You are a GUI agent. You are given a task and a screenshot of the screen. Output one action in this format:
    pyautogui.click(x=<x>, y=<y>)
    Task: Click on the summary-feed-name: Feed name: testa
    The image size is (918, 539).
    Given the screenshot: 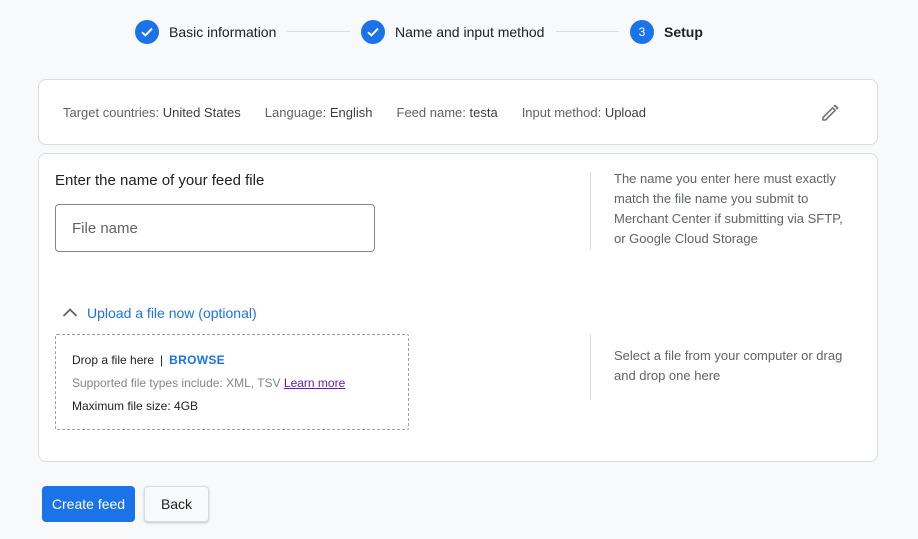 What is the action you would take?
    pyautogui.click(x=447, y=112)
    